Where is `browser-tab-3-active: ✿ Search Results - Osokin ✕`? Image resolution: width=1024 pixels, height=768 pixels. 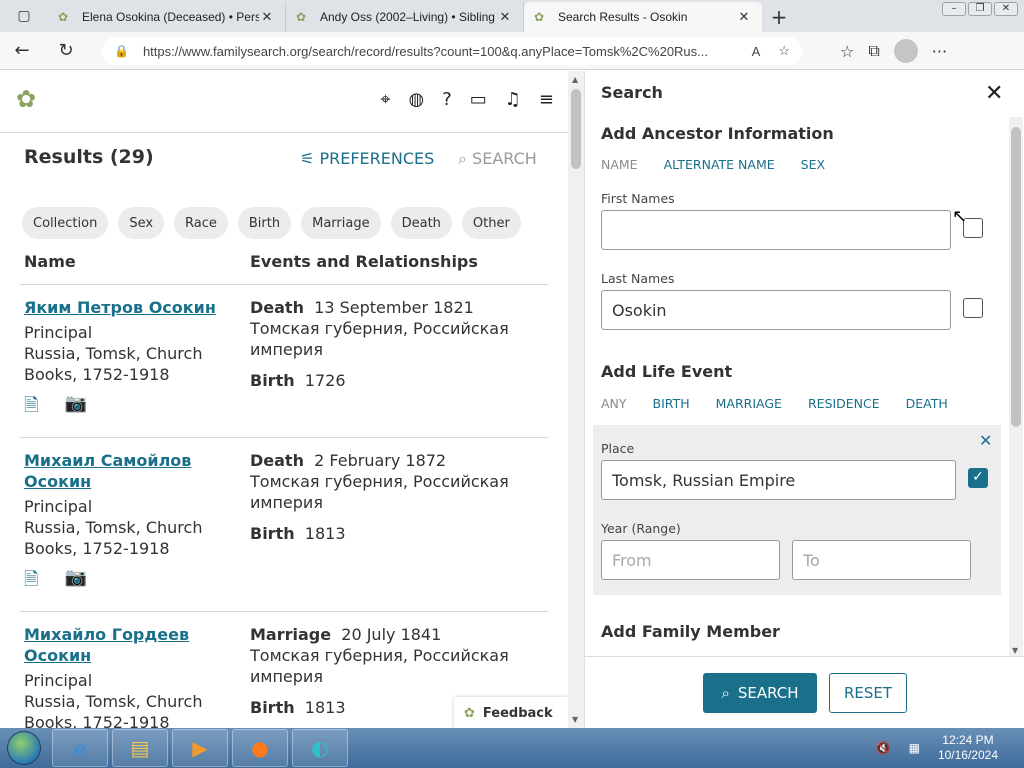
browser-tab-3-active: ✿ Search Results - Osokin ✕ is located at coordinates (643, 17).